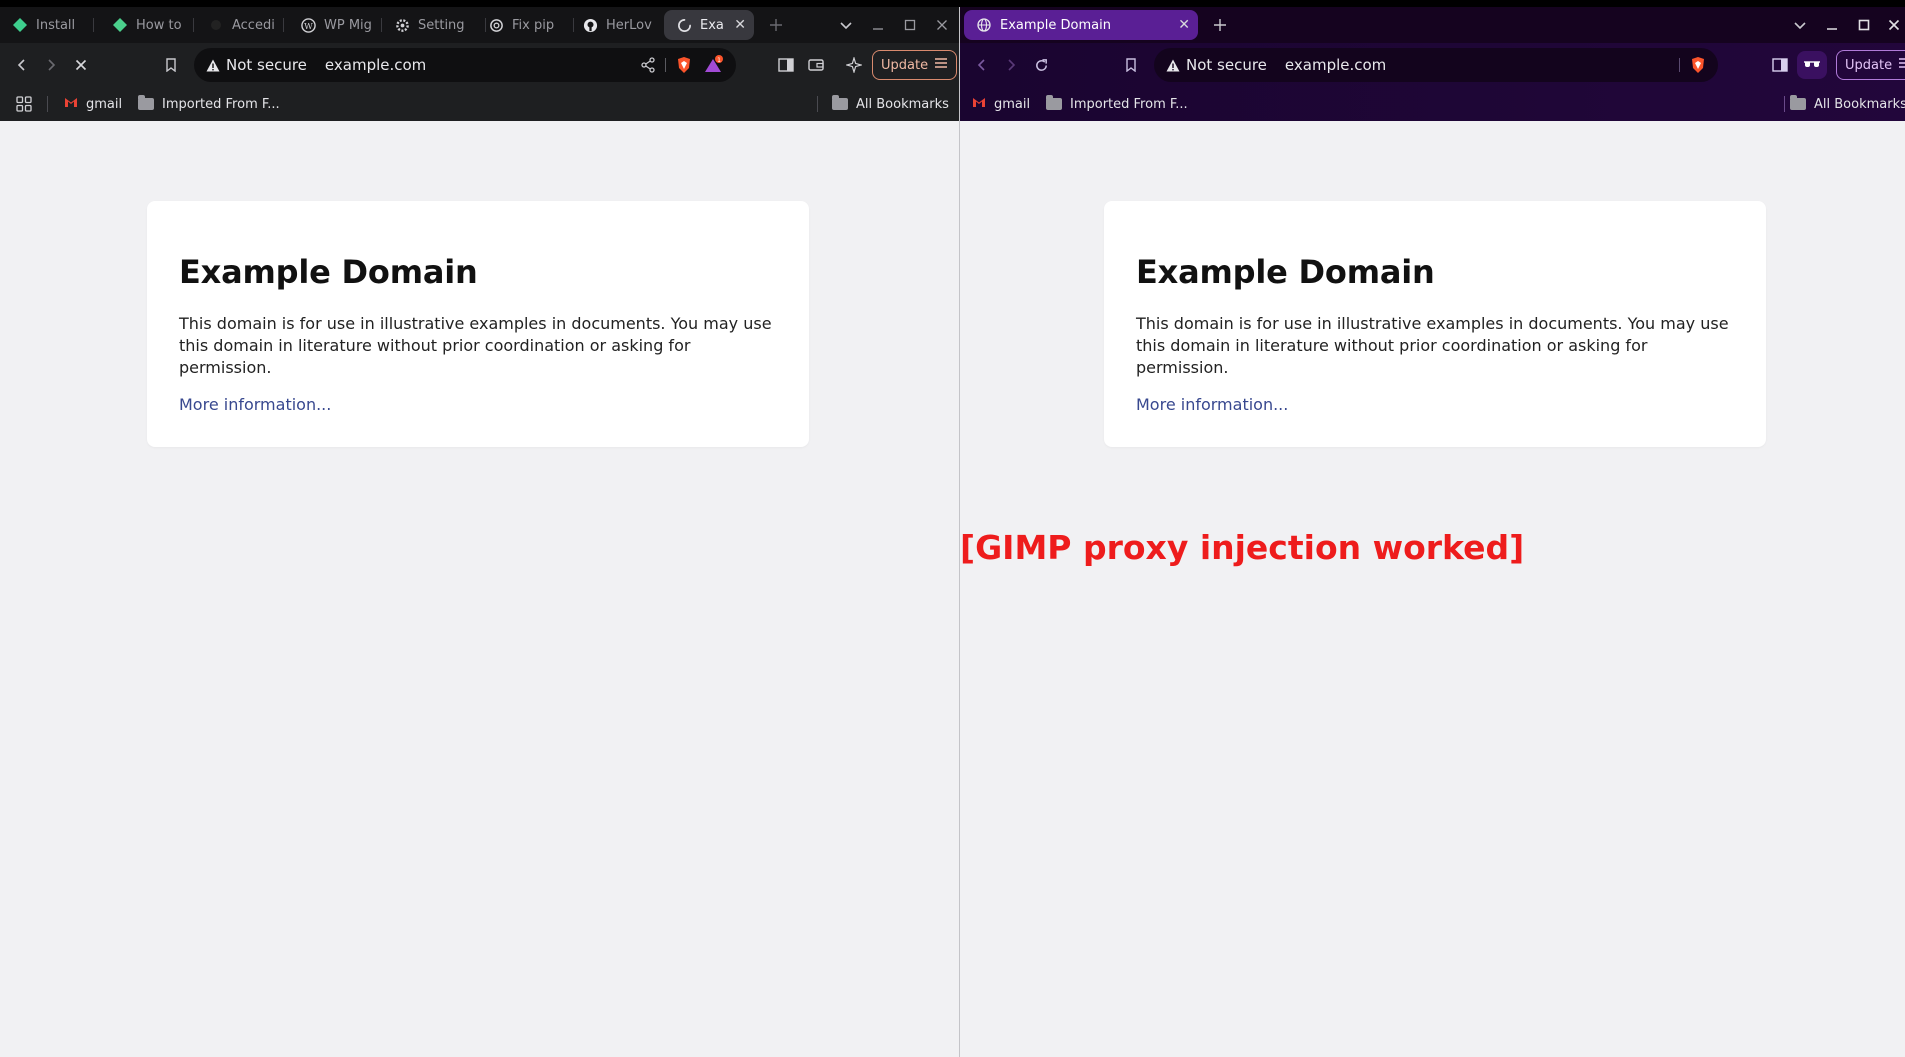 The height and width of the screenshot is (1057, 1905). Describe the element at coordinates (1436, 65) in the screenshot. I see `address-bar: Not secure example.com` at that location.